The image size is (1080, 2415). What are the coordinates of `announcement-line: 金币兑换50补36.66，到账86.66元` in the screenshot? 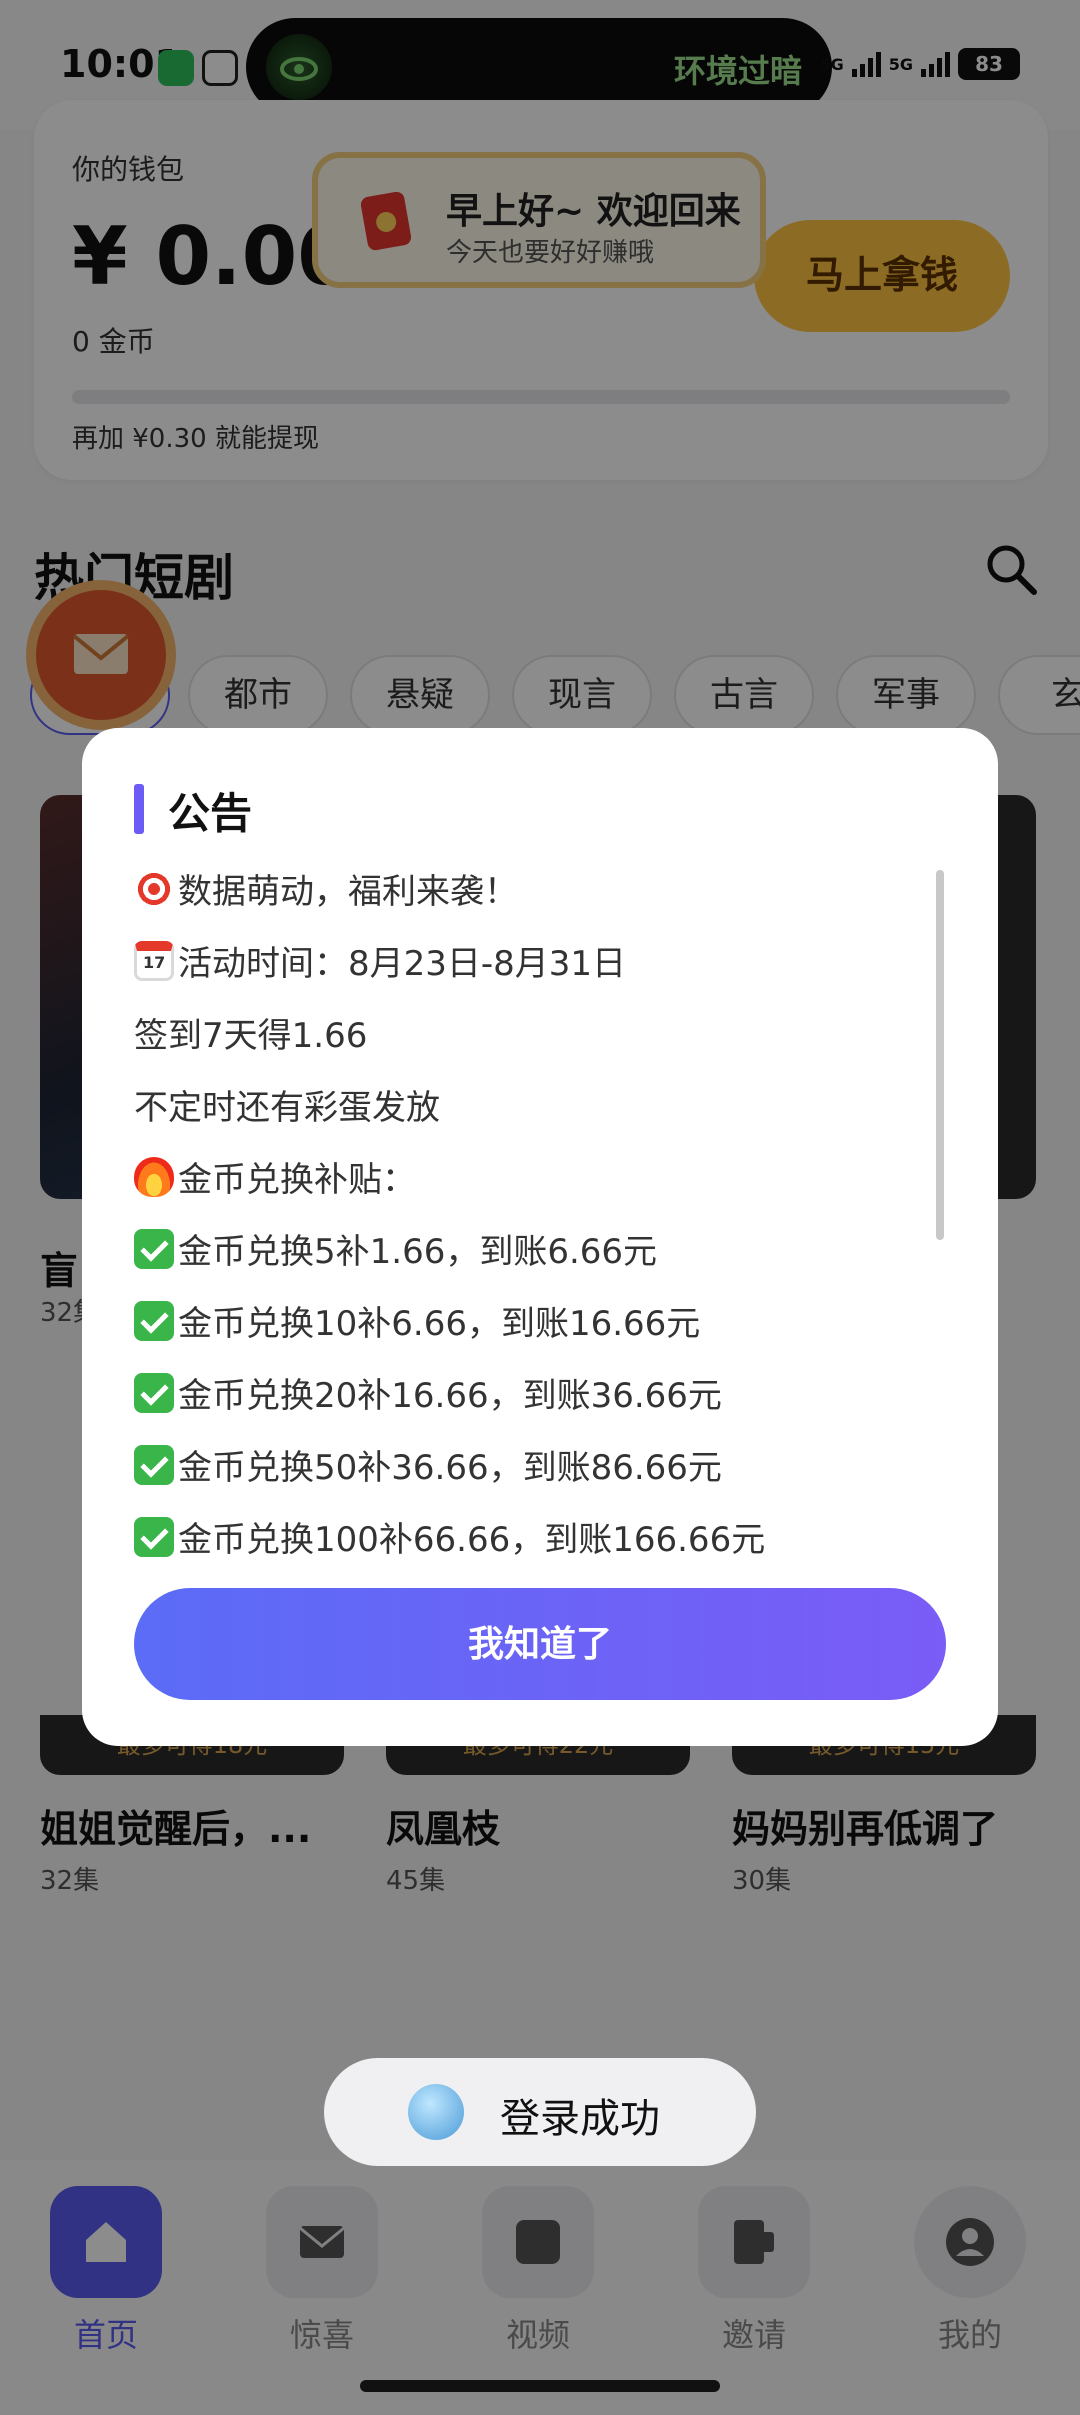 It's located at (428, 1464).